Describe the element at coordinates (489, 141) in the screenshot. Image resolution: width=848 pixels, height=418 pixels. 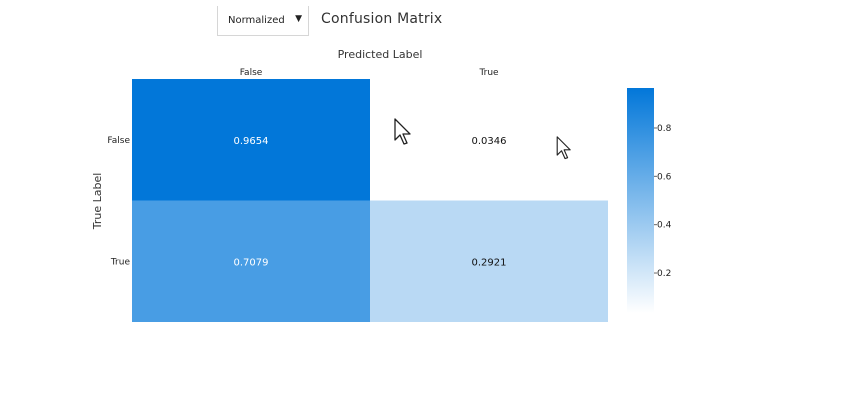
I see `cell-value-label: 0.0346` at that location.